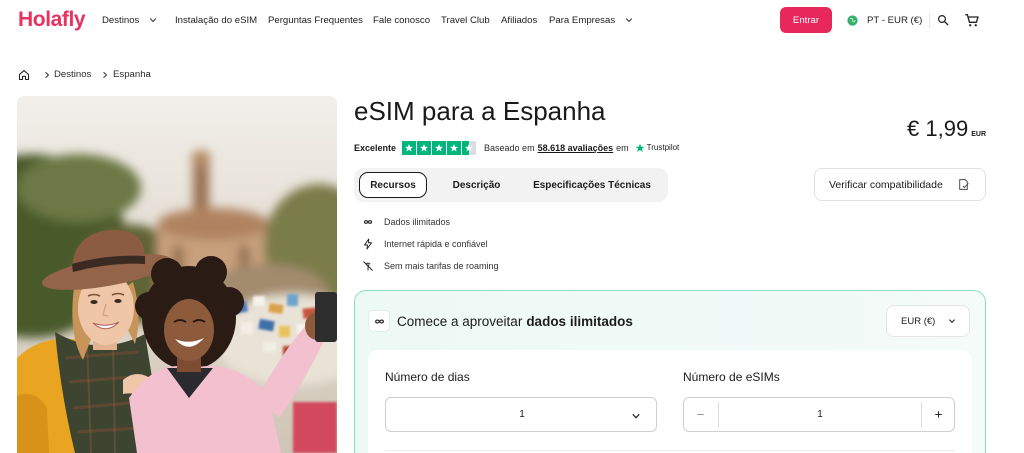 This screenshot has height=453, width=1024. What do you see at coordinates (460, 321) in the screenshot?
I see `plan-heading-prefix: Comece a aproveitar` at bounding box center [460, 321].